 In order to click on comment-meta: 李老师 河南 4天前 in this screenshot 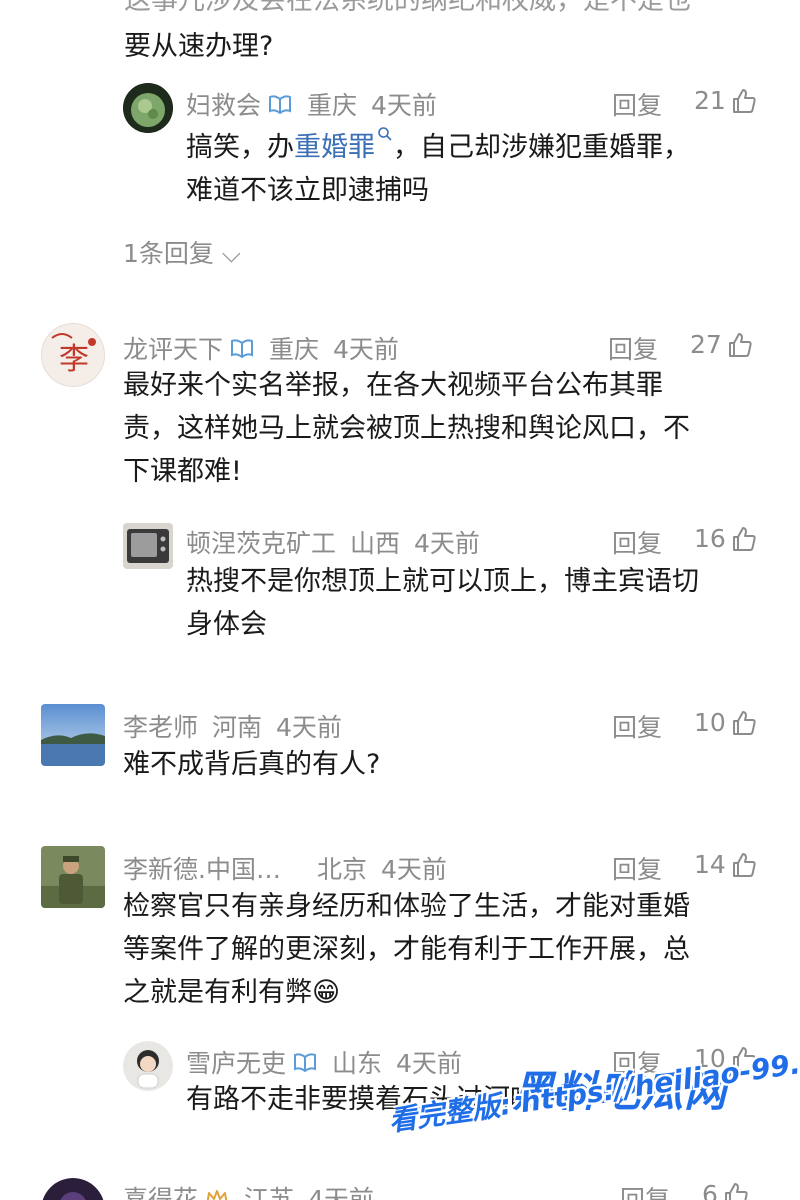, I will do `click(232, 726)`.